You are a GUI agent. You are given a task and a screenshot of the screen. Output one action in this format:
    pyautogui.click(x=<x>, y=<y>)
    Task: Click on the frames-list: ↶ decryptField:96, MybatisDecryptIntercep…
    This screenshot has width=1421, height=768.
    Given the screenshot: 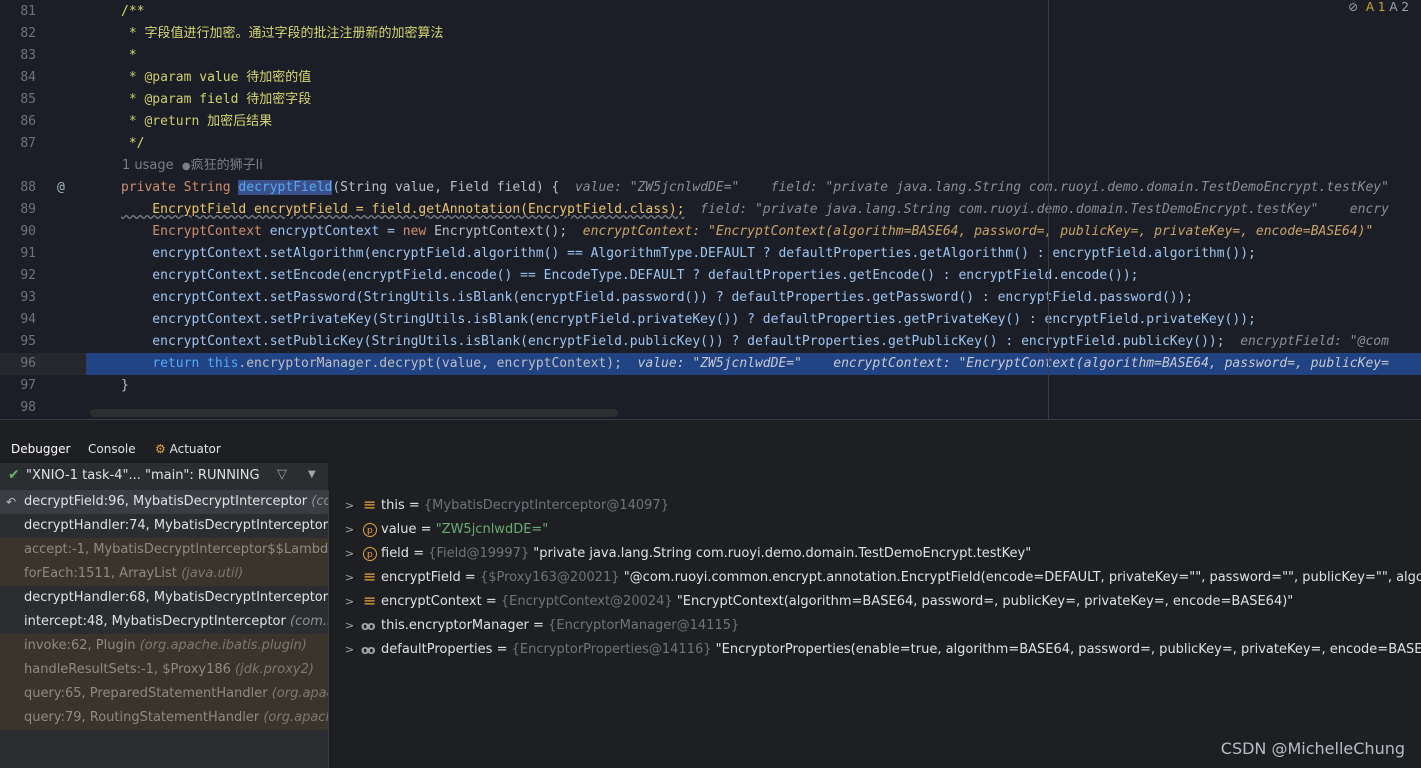 What is the action you would take?
    pyautogui.click(x=164, y=629)
    